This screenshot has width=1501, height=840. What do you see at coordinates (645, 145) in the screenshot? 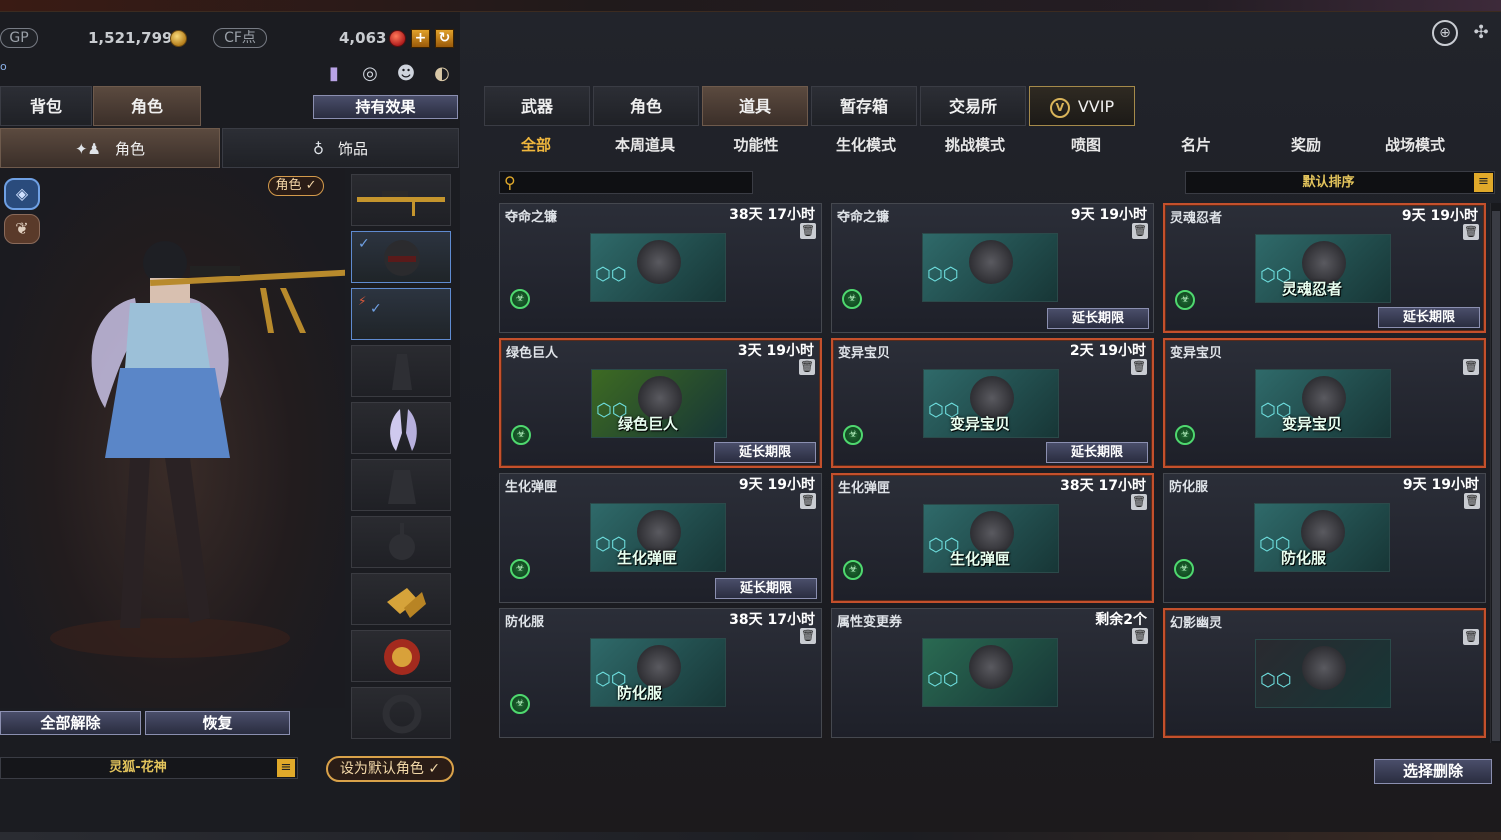
I see `filter-weekly: 本周道具` at bounding box center [645, 145].